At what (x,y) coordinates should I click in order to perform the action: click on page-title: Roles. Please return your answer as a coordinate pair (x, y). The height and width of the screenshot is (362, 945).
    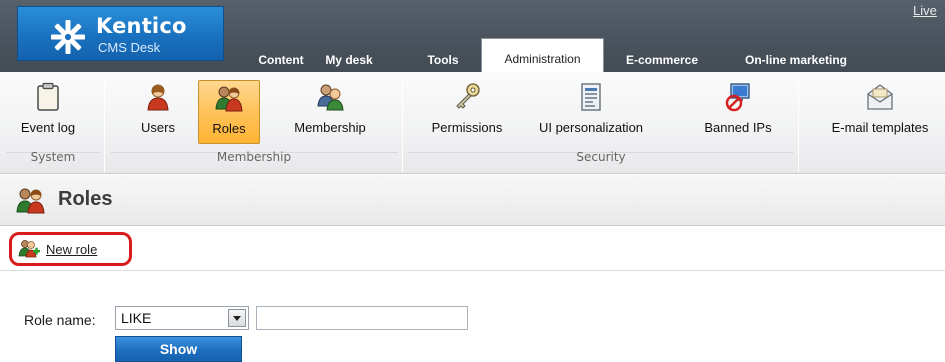
    Looking at the image, I should click on (85, 199).